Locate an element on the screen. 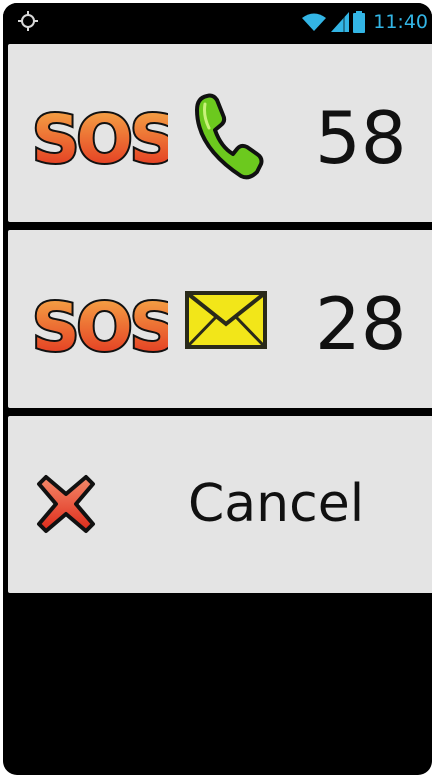 The width and height of the screenshot is (435, 778). battery-icon is located at coordinates (359, 22).